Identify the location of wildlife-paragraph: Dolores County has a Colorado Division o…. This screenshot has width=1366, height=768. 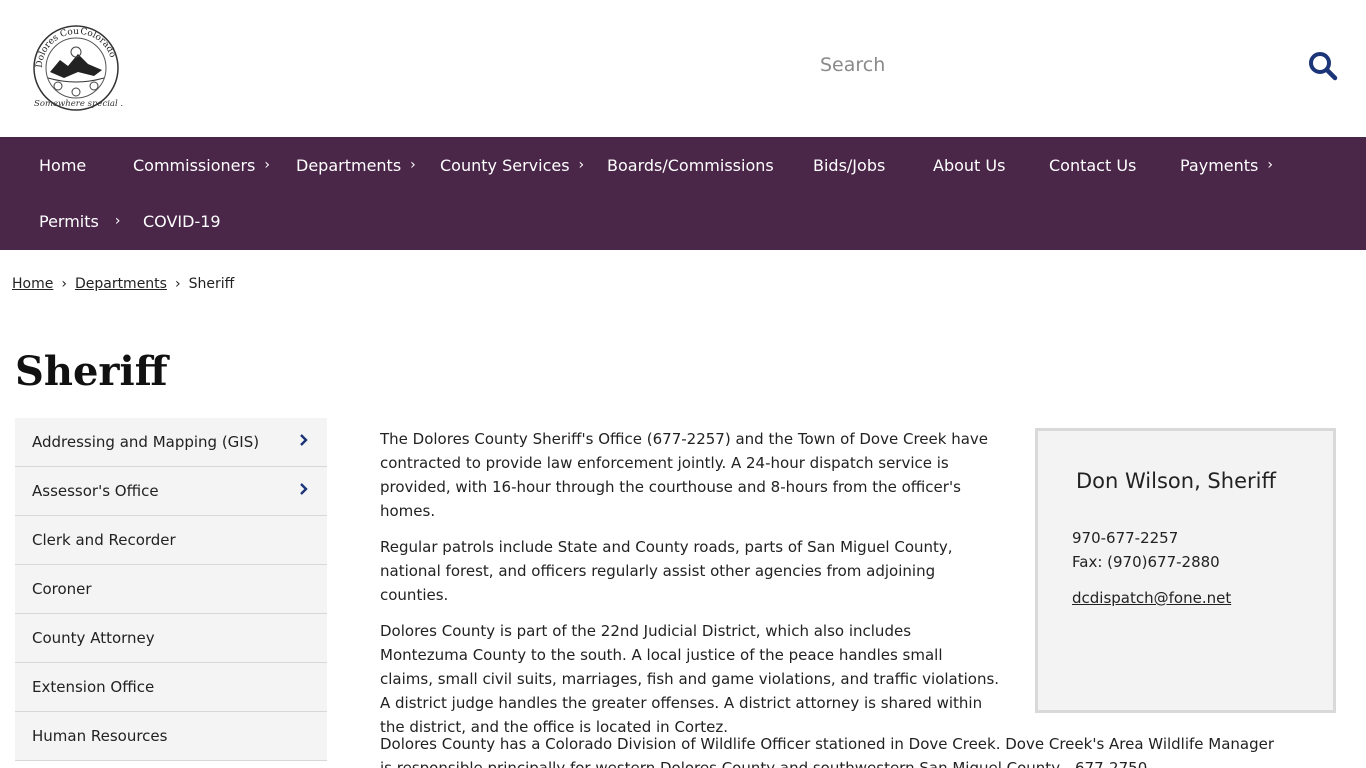
(827, 751).